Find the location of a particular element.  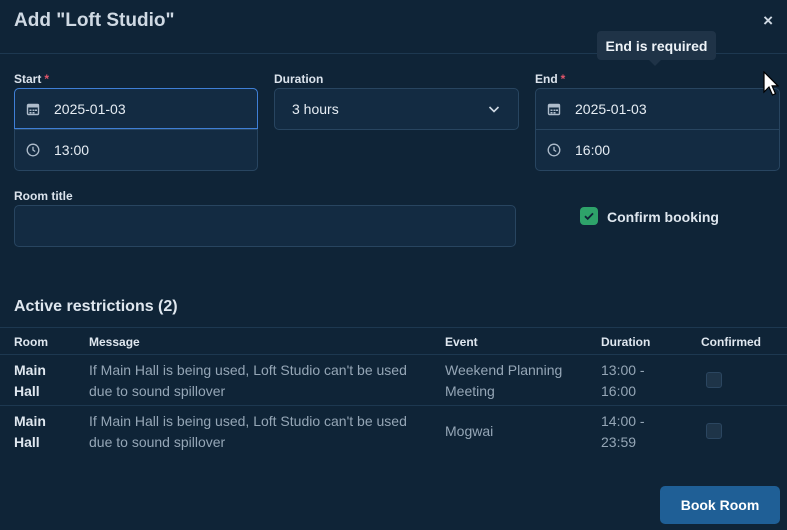

start-date-input: 2025-01-03 is located at coordinates (136, 109).